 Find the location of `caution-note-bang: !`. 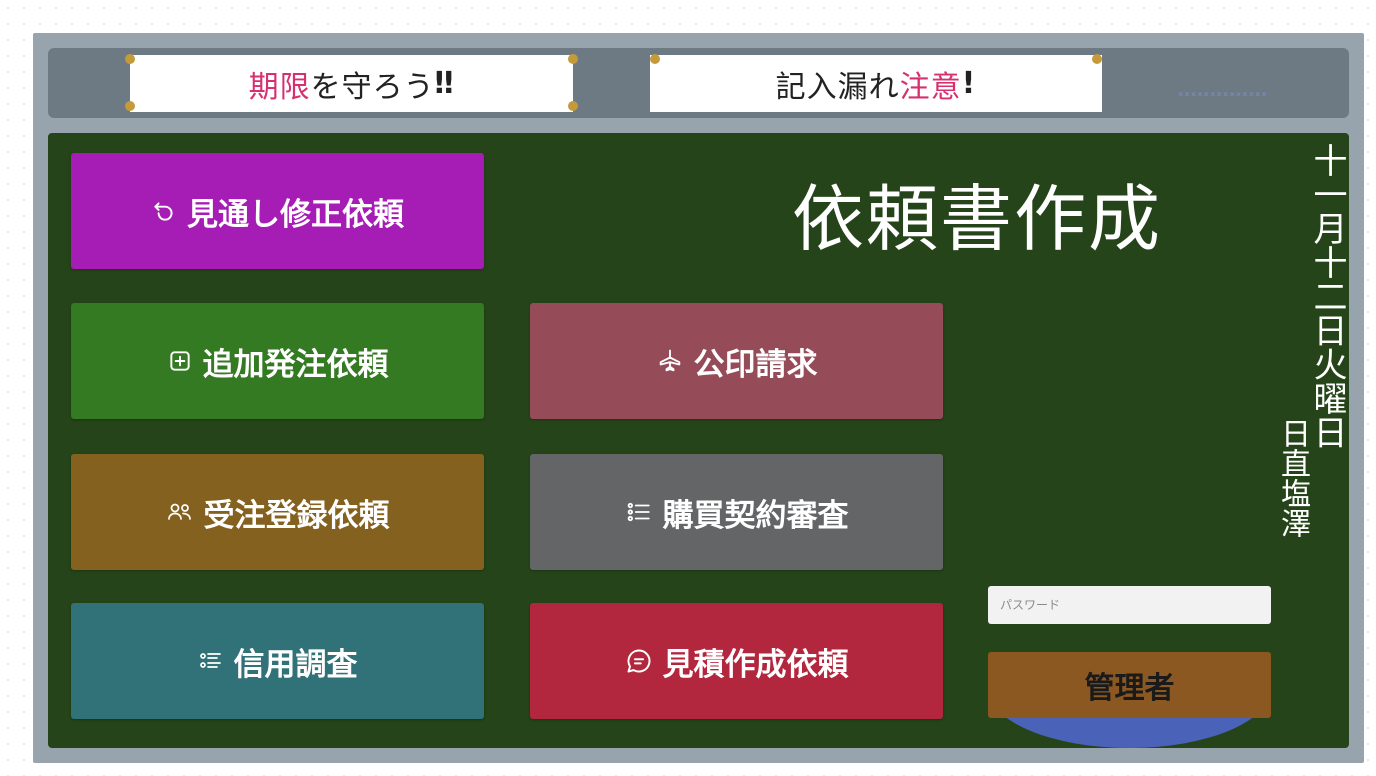

caution-note-bang: ! is located at coordinates (969, 83).